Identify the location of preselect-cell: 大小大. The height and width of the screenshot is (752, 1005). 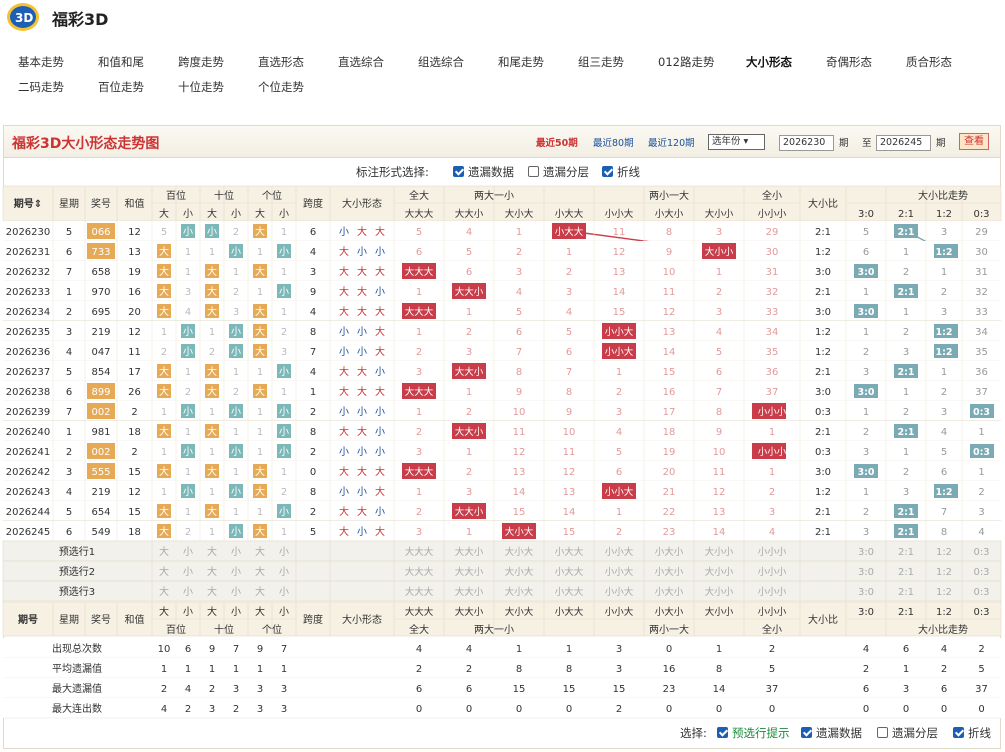
(519, 552).